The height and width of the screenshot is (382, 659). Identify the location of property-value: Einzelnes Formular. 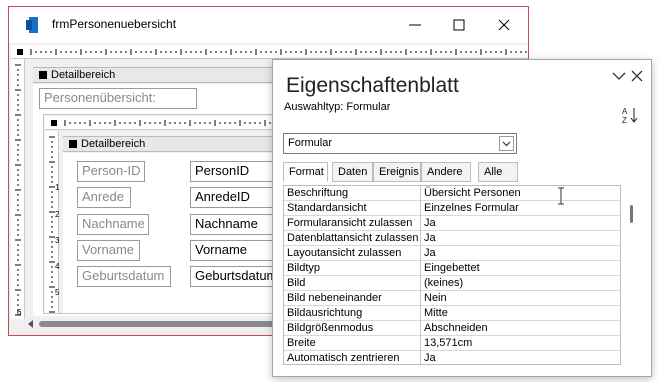
(521, 208).